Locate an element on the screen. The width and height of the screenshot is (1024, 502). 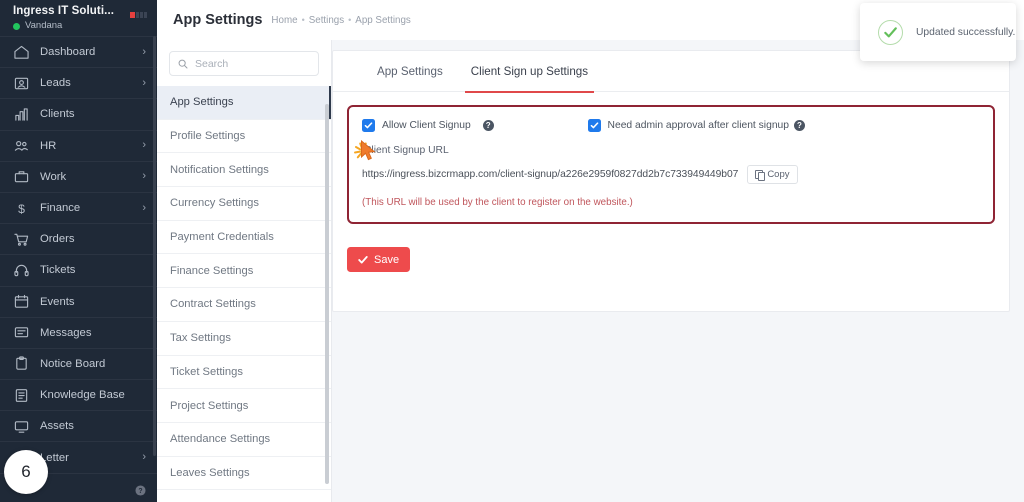
user-name: Vandana is located at coordinates (44, 26).